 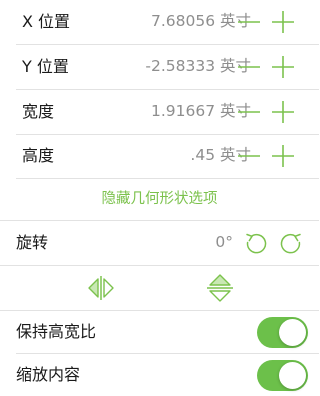 I want to click on rotate-counterclockwise-button, so click(x=256, y=243).